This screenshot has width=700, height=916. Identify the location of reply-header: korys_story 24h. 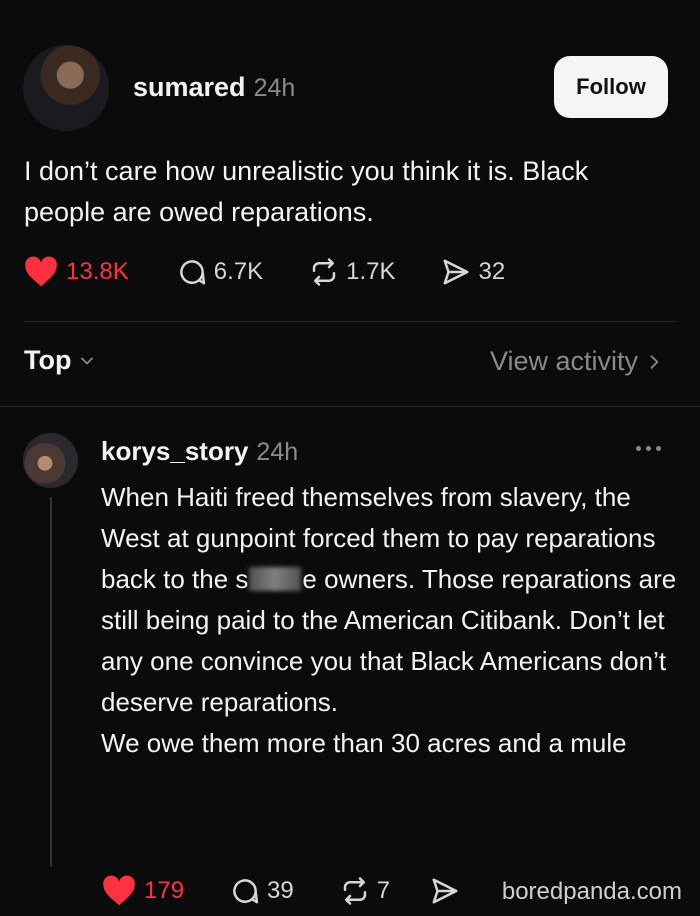
(199, 451).